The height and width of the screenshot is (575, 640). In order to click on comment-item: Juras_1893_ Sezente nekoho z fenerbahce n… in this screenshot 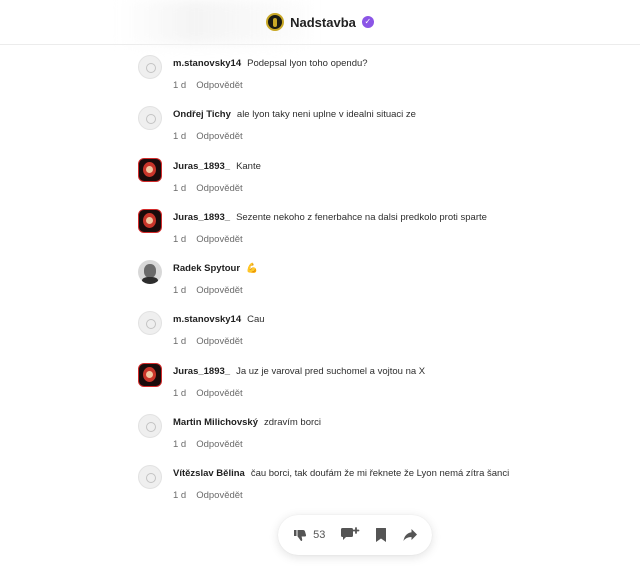, I will do `click(373, 234)`.